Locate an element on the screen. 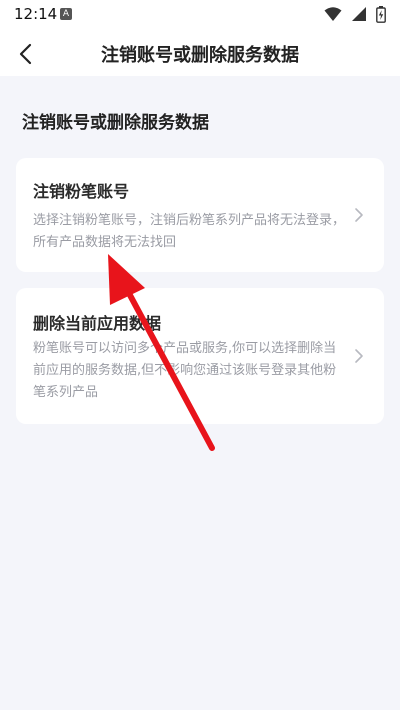  status-icons is located at coordinates (353, 15).